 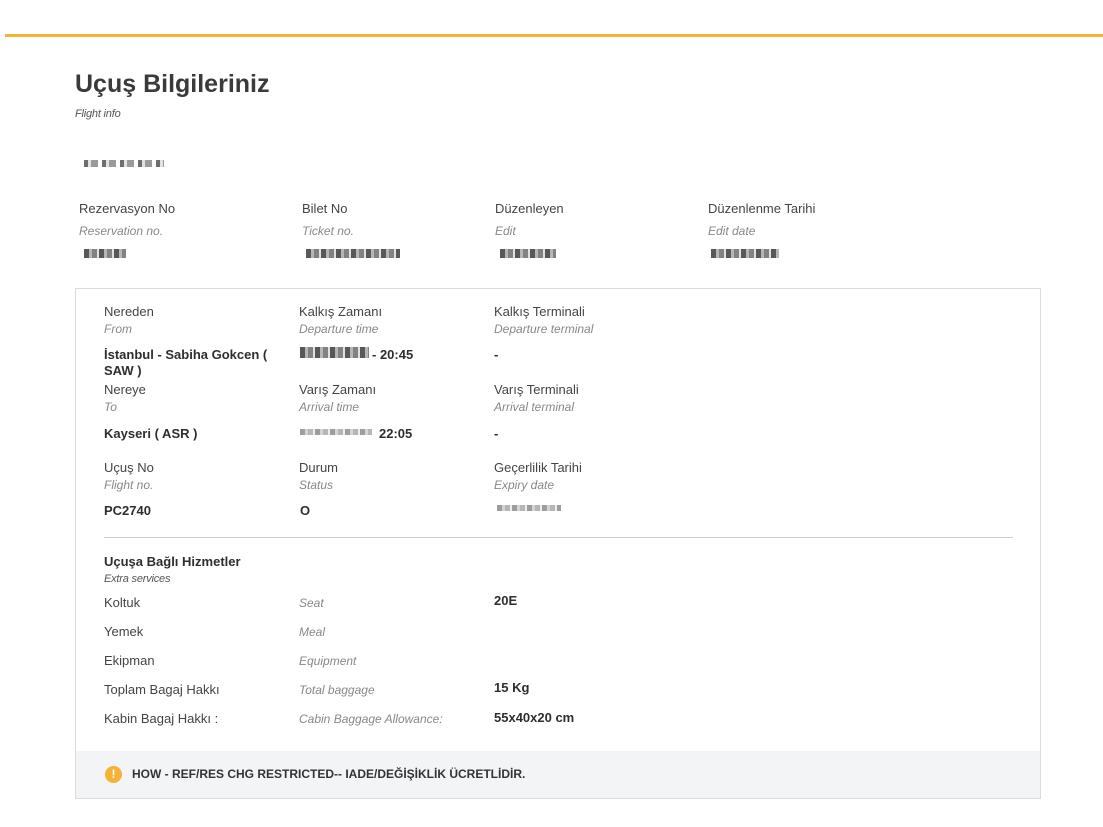 I want to click on total-baggage-value: 15 Kg, so click(x=512, y=687).